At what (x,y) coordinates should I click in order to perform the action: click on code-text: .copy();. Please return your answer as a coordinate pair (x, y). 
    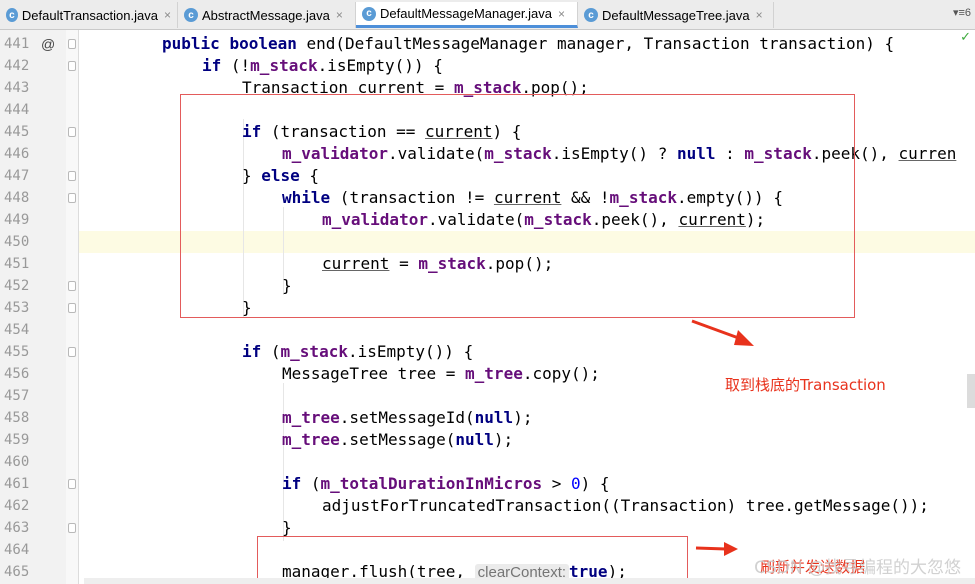
    Looking at the image, I should click on (561, 373).